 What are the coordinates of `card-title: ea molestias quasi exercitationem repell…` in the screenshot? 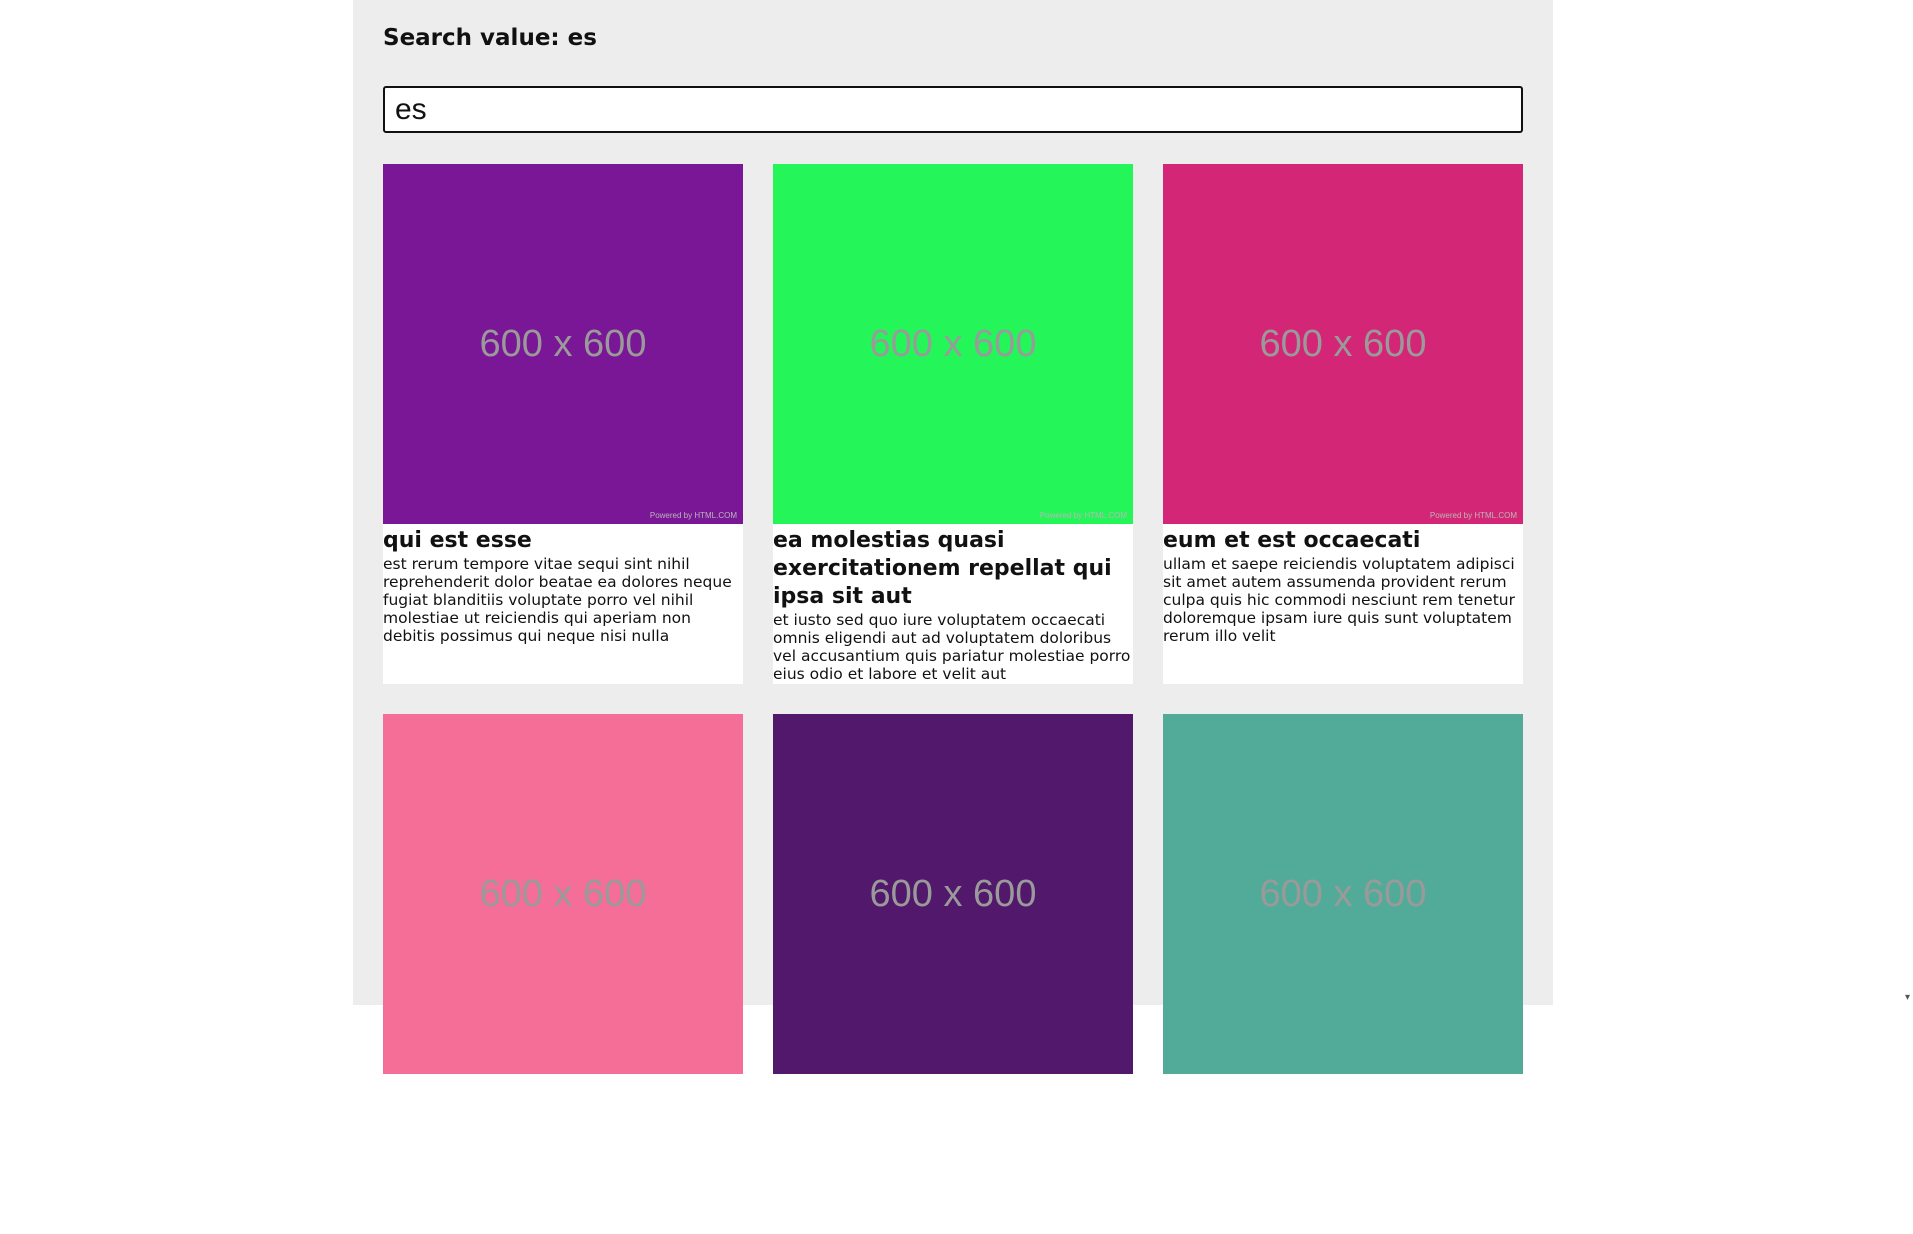 It's located at (942, 568).